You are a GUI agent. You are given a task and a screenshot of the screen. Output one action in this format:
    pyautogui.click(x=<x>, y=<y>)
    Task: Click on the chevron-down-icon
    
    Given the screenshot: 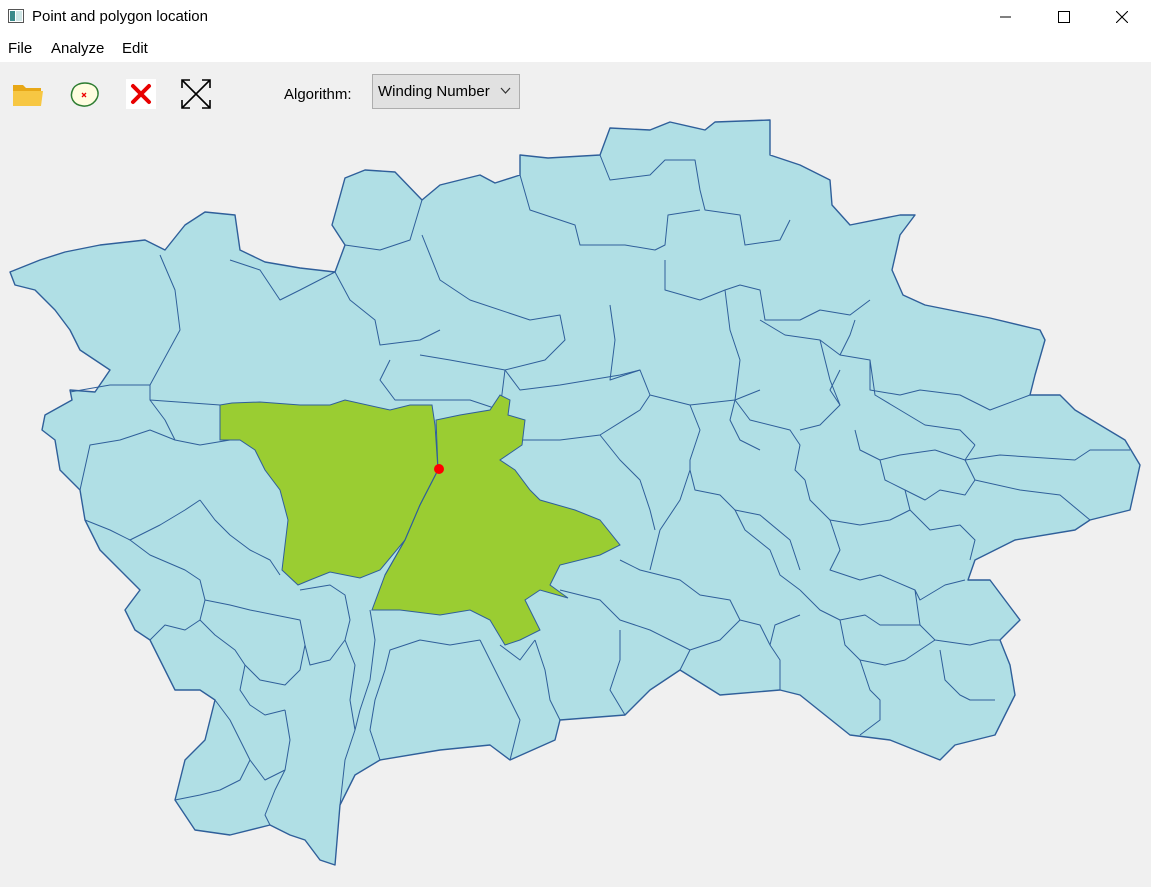 What is the action you would take?
    pyautogui.click(x=505, y=90)
    